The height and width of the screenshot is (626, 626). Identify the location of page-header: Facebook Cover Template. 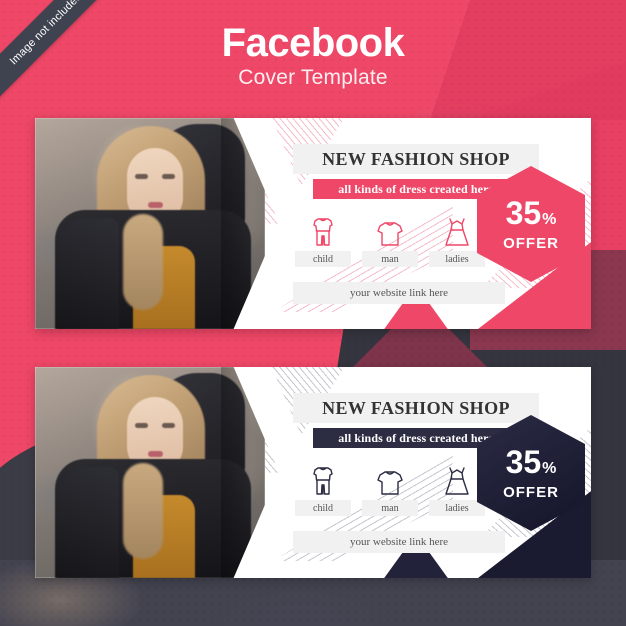
(313, 56).